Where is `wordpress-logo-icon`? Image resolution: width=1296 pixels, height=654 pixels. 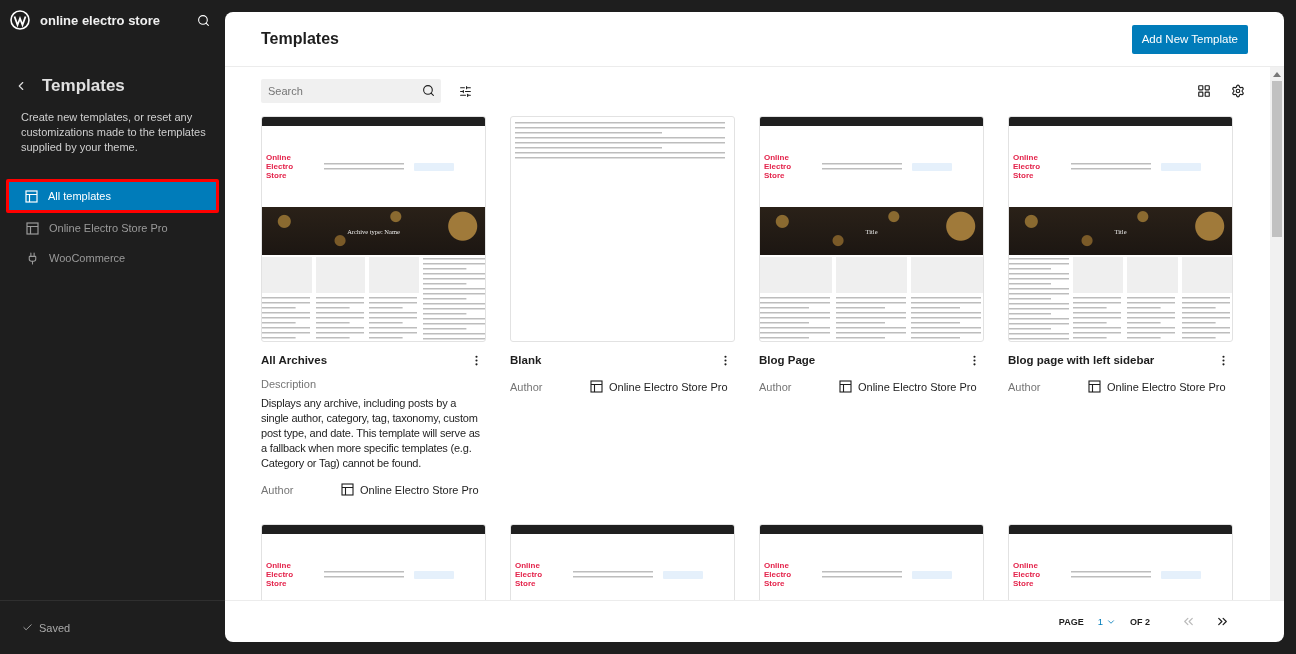 wordpress-logo-icon is located at coordinates (20, 20).